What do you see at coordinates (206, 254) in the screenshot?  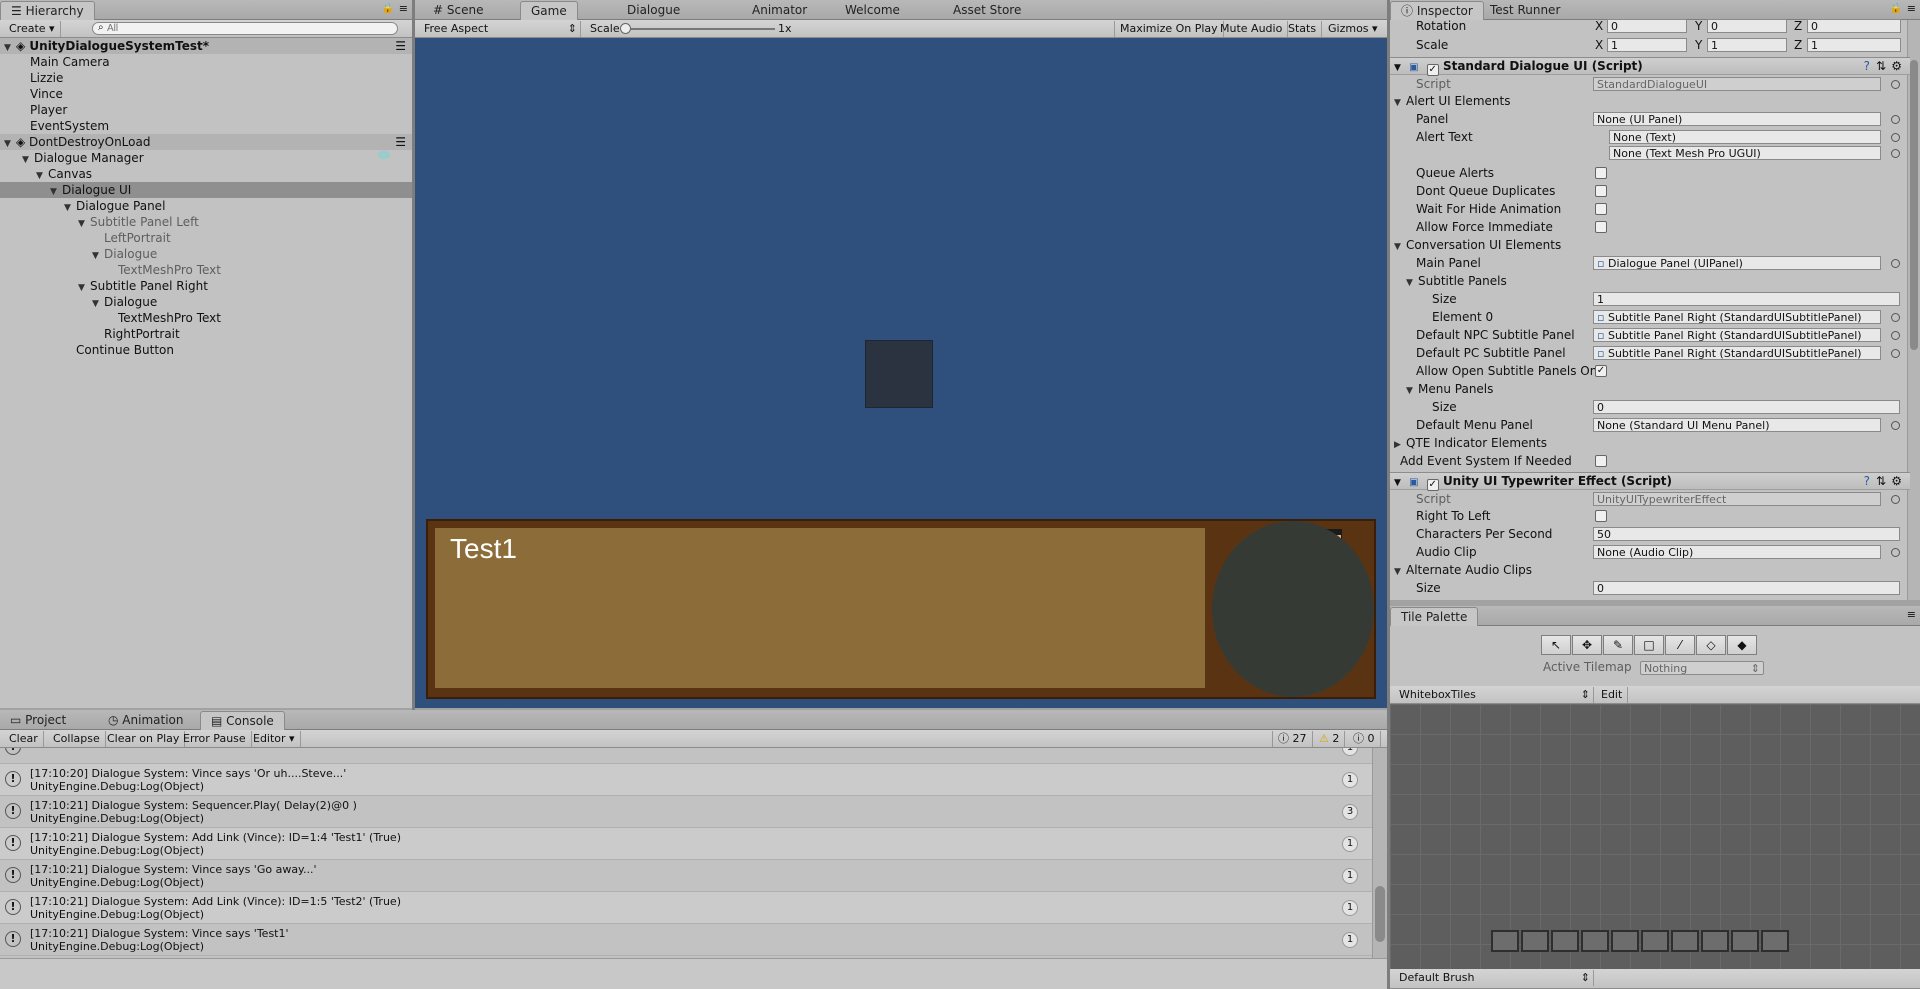 I see `hierarchy-item: ▼ Dialogue` at bounding box center [206, 254].